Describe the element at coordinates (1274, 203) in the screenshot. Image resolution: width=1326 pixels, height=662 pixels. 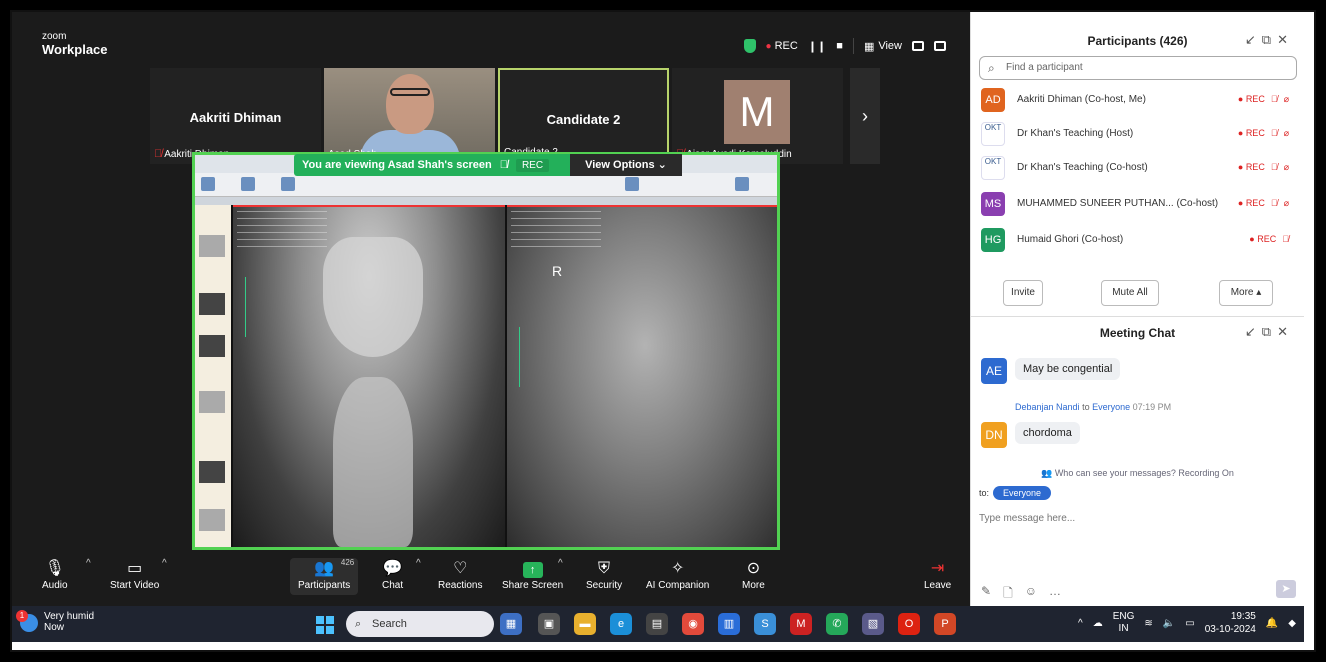
I see `muted-mic-icon: 🎙̸` at that location.